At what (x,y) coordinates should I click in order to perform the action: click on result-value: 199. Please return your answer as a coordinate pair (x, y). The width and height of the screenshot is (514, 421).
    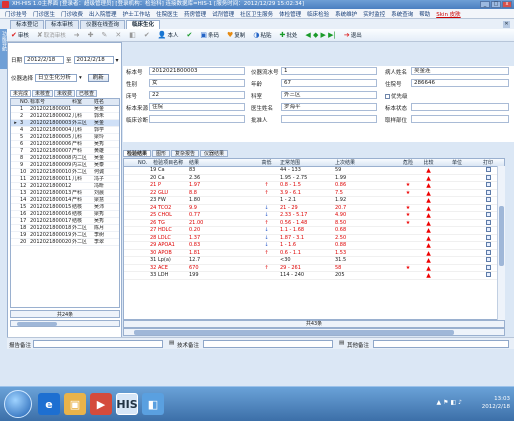
    Looking at the image, I should click on (221, 275).